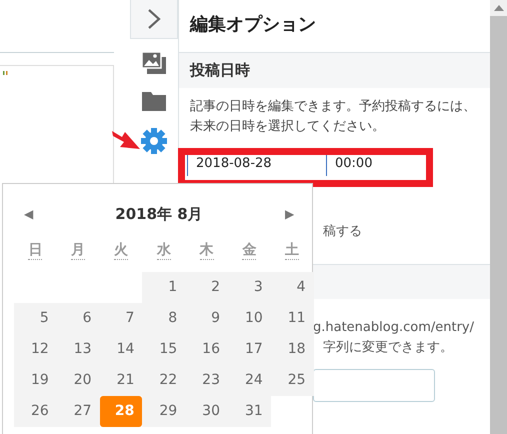 This screenshot has width=507, height=434. What do you see at coordinates (292, 318) in the screenshot?
I see `day-cell: 11` at bounding box center [292, 318].